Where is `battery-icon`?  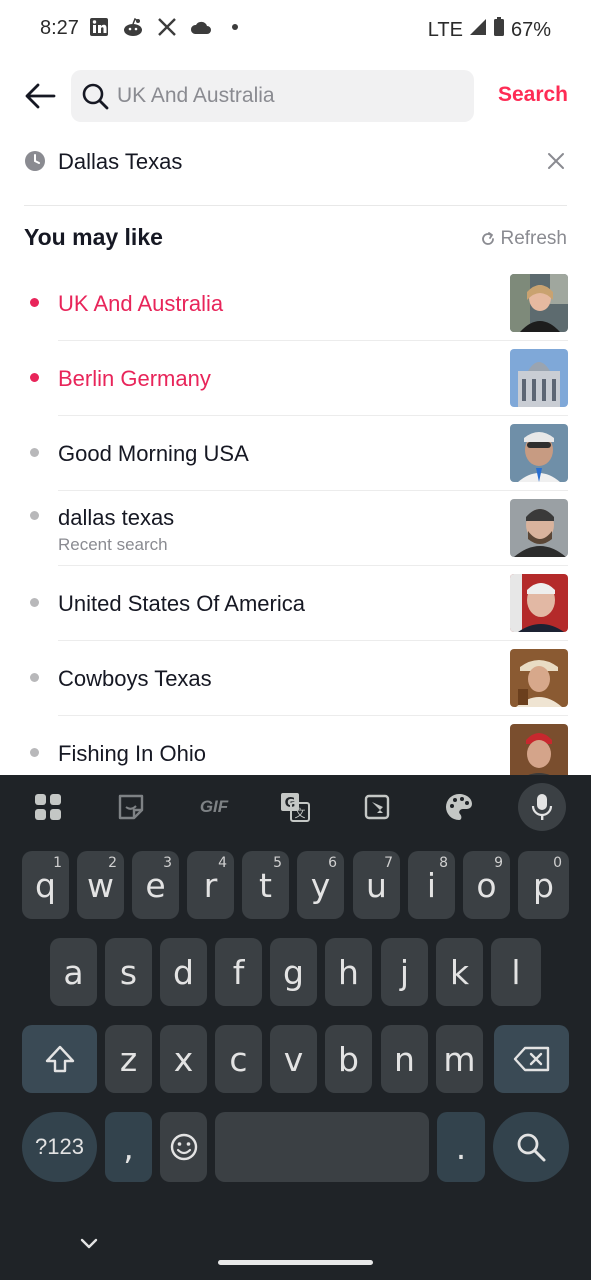
battery-icon is located at coordinates (499, 30).